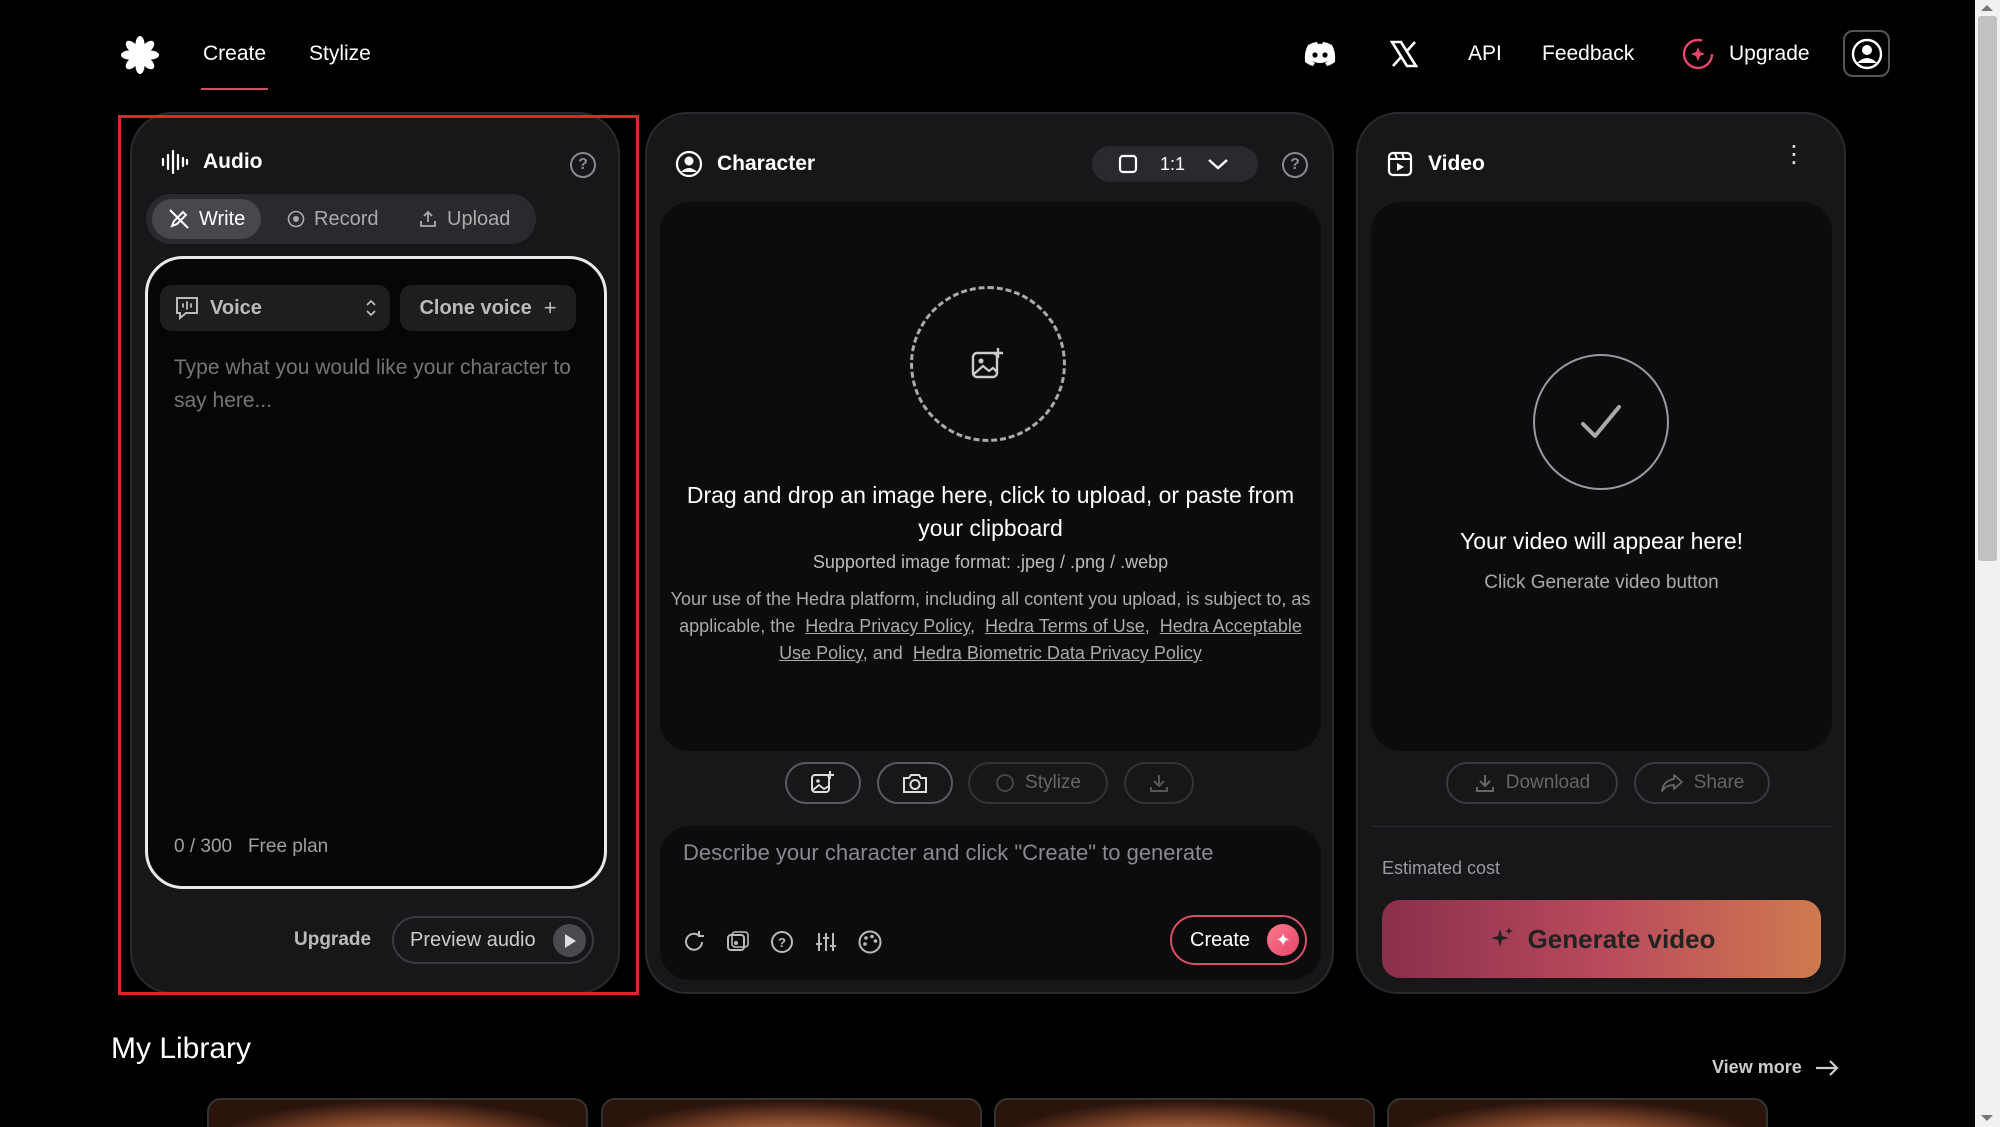  I want to click on stylize-button: Stylize, so click(1038, 783).